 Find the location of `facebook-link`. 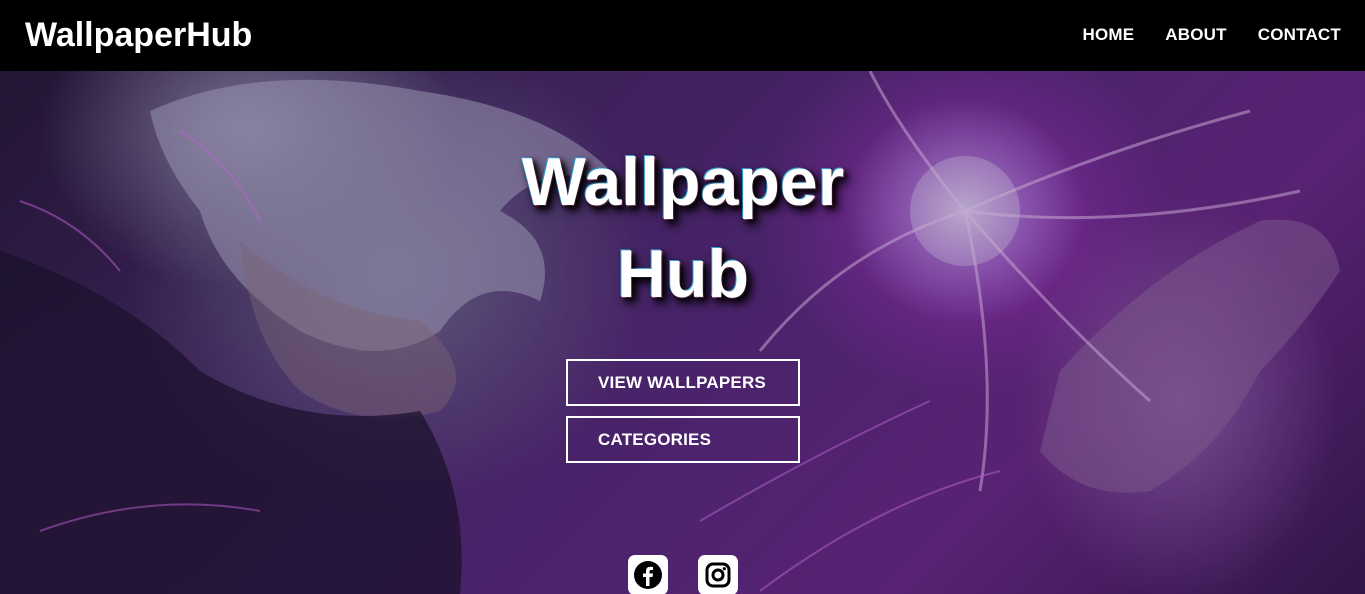

facebook-link is located at coordinates (648, 574).